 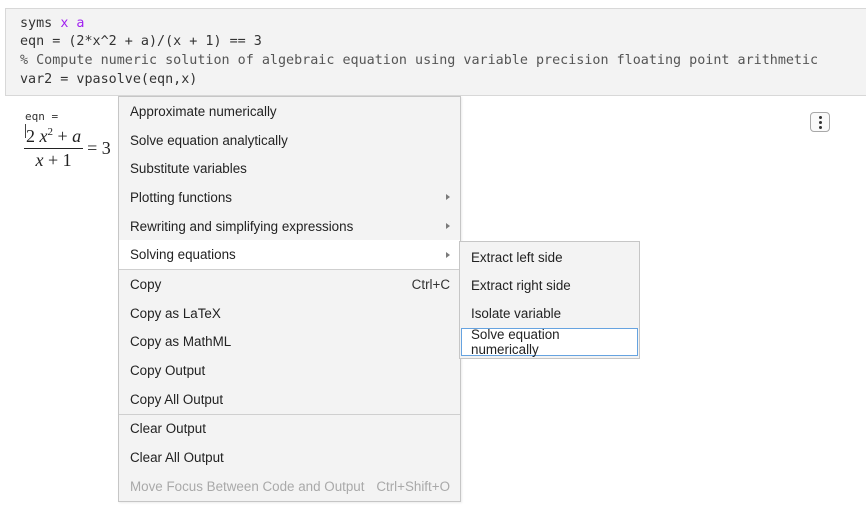 What do you see at coordinates (141, 41) in the screenshot?
I see `code-line-2: eqn = (2*x^2 + a)/(x + 1) == 3` at bounding box center [141, 41].